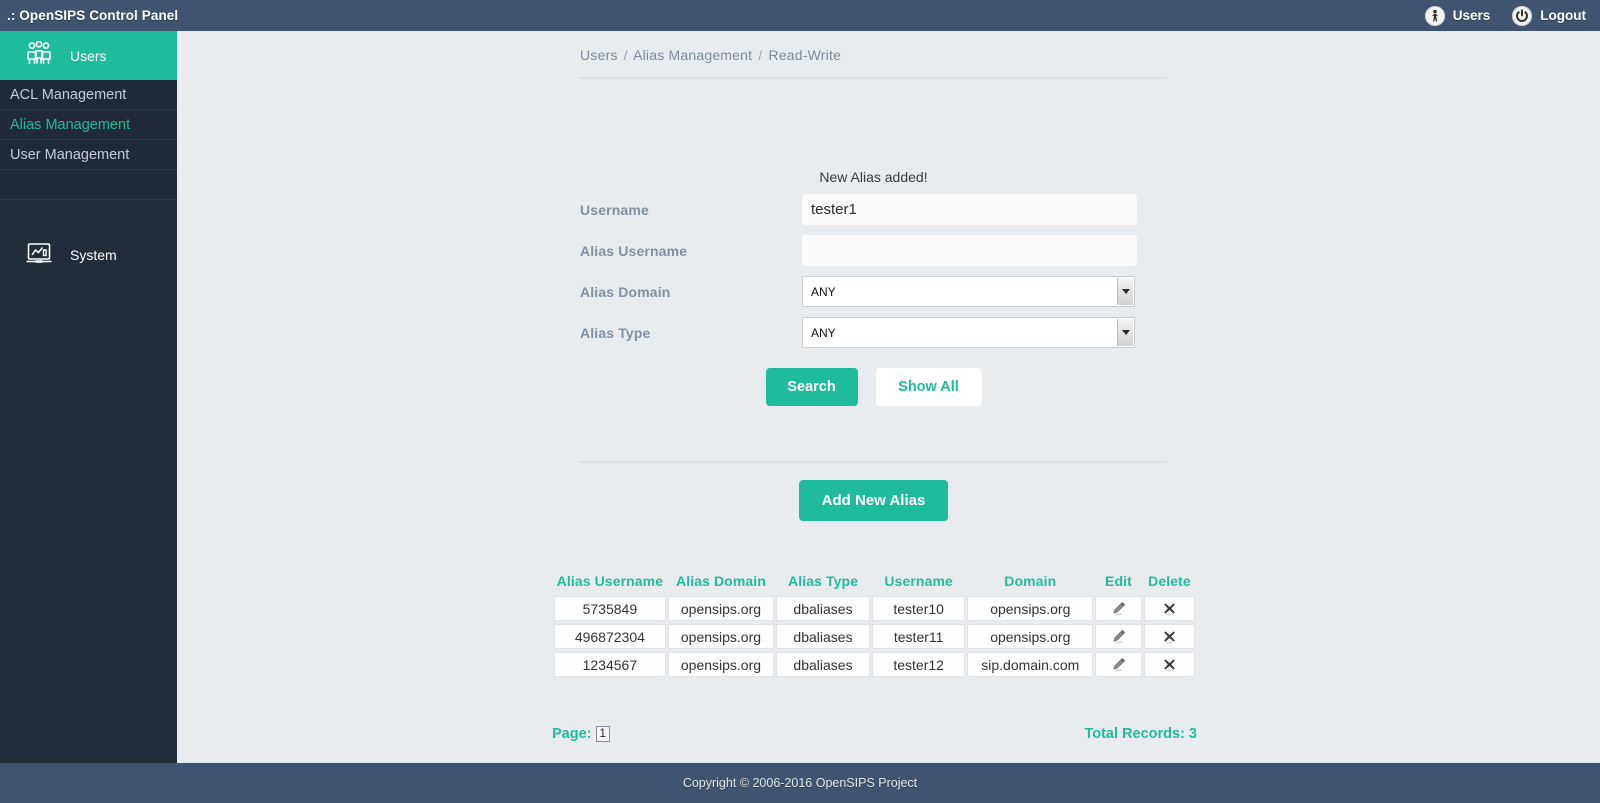  What do you see at coordinates (823, 581) in the screenshot?
I see `column-header-alias-type: Alias Type` at bounding box center [823, 581].